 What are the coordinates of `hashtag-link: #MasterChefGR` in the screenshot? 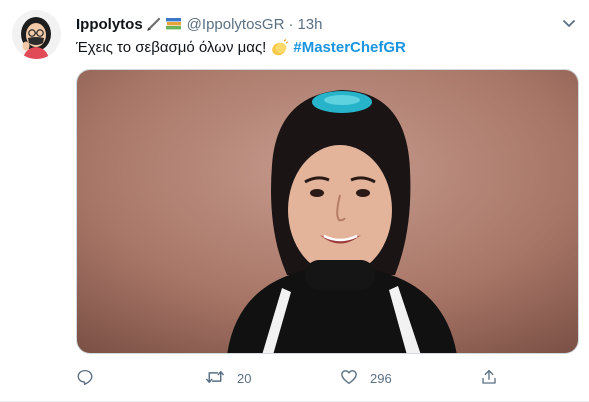 It's located at (349, 48).